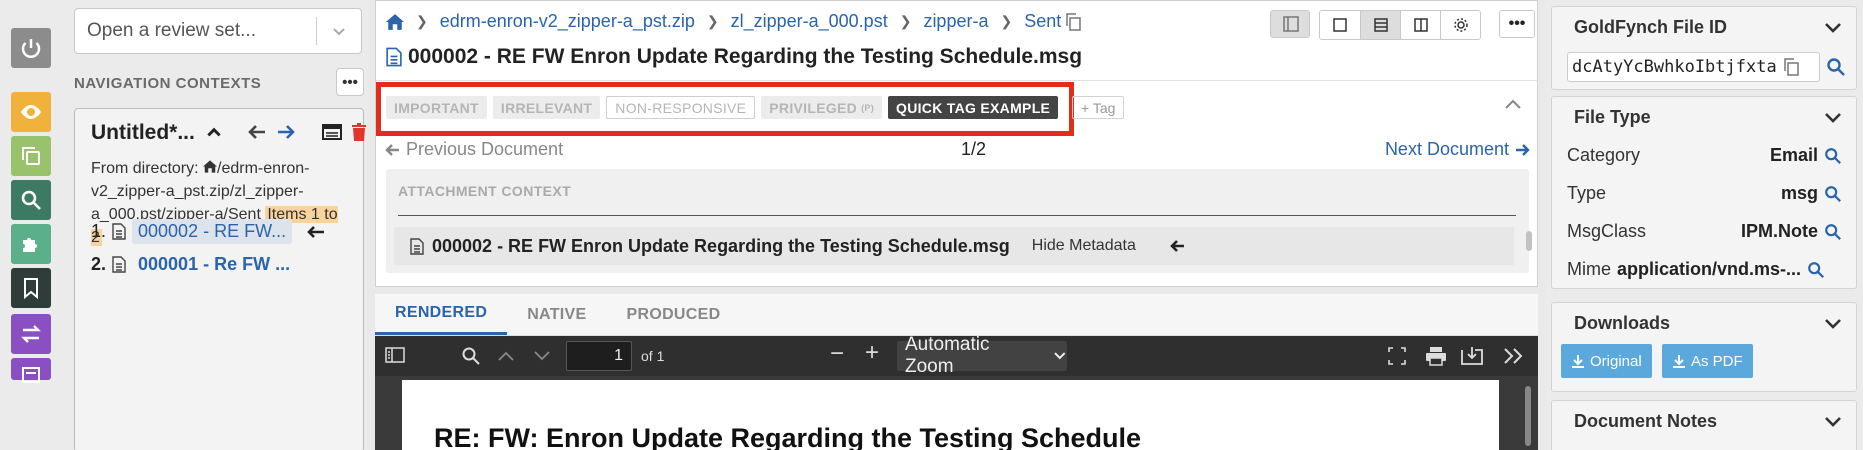 This screenshot has width=1863, height=450. What do you see at coordinates (395, 21) in the screenshot?
I see `home-icon` at bounding box center [395, 21].